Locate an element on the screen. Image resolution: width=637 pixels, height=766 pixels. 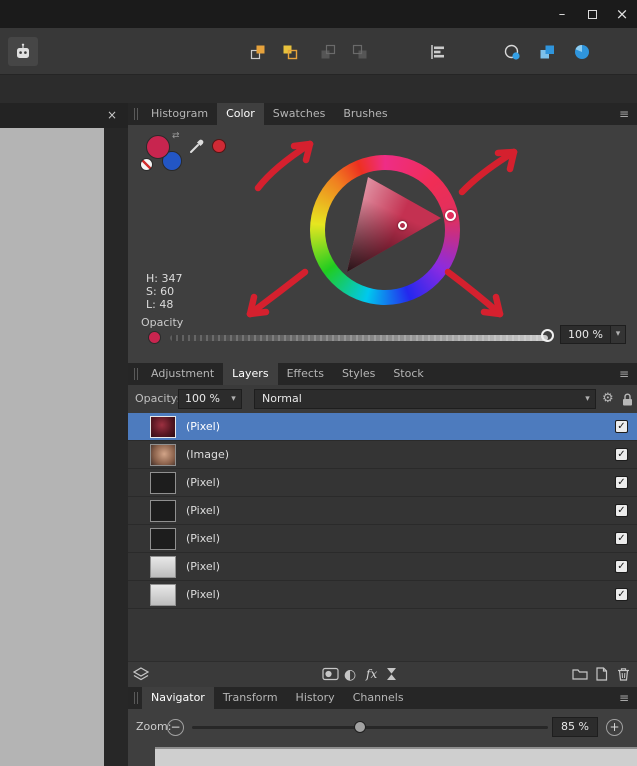
arrange-to-back-button is located at coordinates (360, 52).